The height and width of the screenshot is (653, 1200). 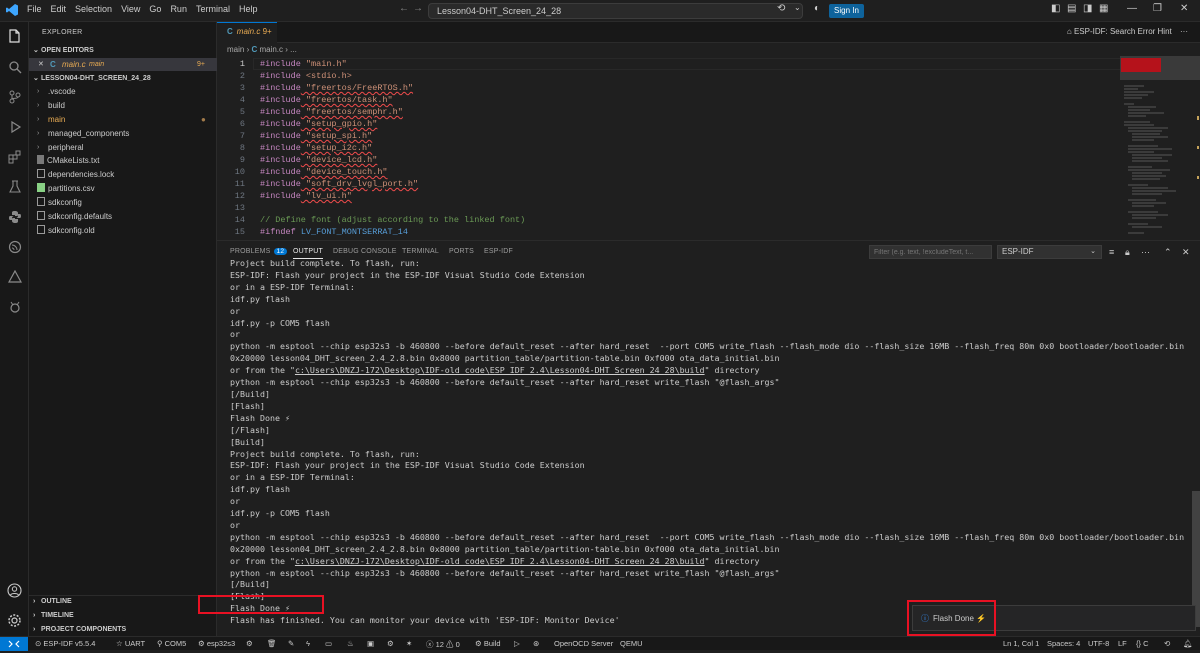 I want to click on debug-icon: ✶, so click(x=409, y=643).